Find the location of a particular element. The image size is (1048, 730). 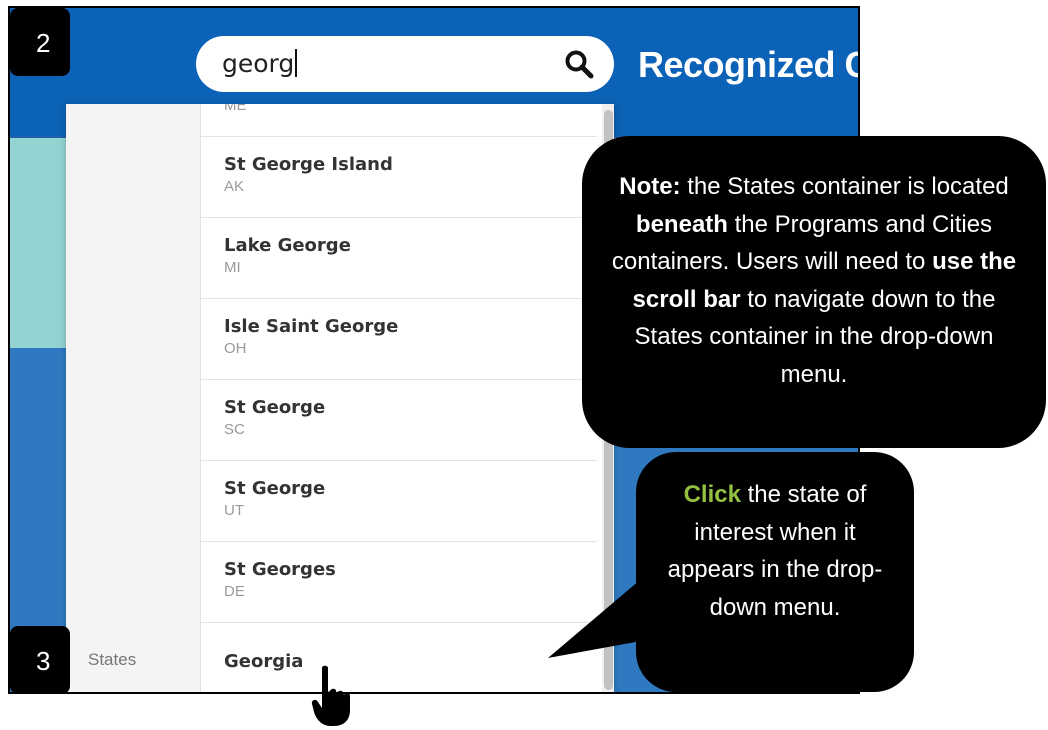

text-caret is located at coordinates (296, 63).